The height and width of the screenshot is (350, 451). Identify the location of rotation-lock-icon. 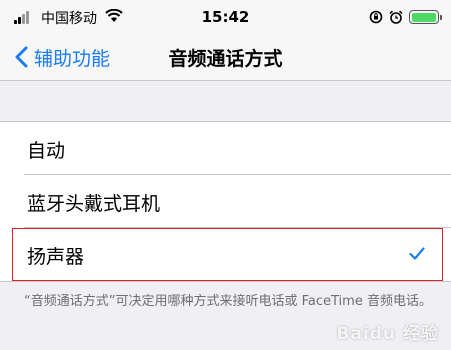
(376, 17).